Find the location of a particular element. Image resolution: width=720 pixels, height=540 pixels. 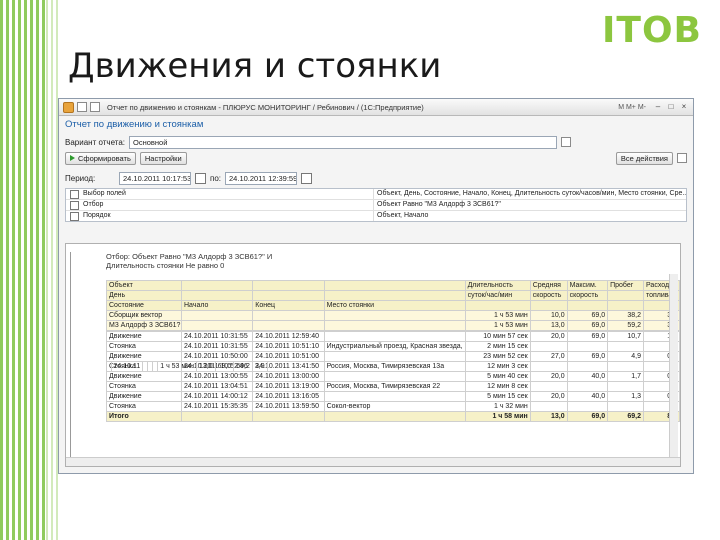

period-to-label: по: is located at coordinates (216, 178).